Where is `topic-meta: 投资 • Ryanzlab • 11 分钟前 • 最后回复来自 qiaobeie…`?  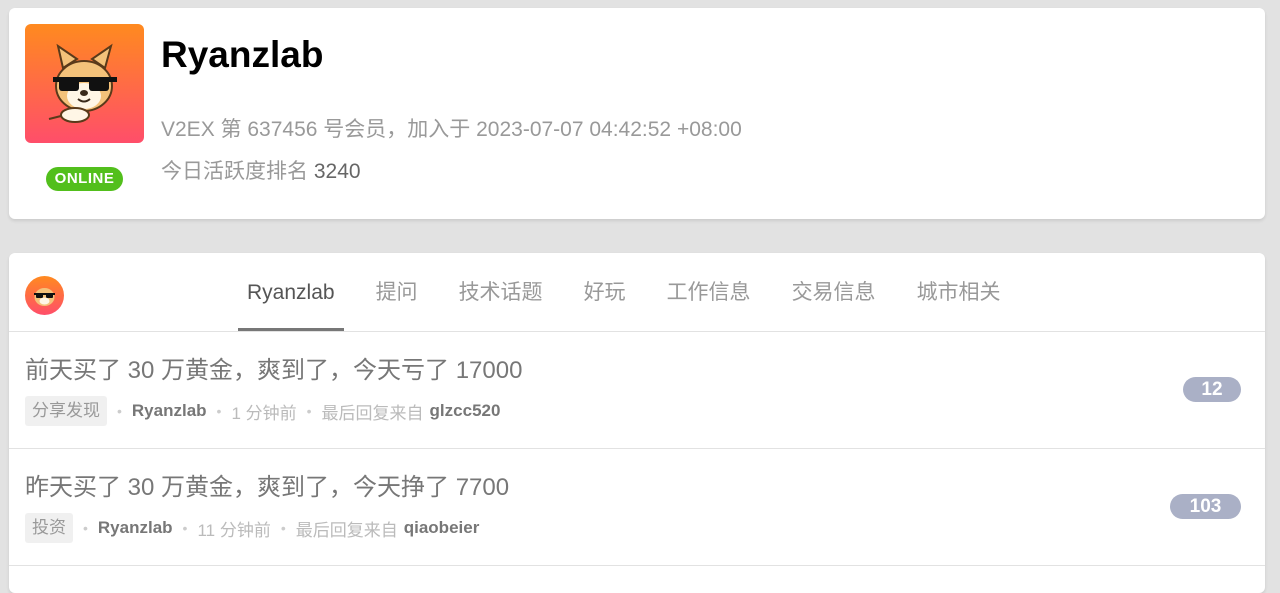 topic-meta: 投资 • Ryanzlab • 11 分钟前 • 最后回复来自 qiaobeie… is located at coordinates (252, 528).